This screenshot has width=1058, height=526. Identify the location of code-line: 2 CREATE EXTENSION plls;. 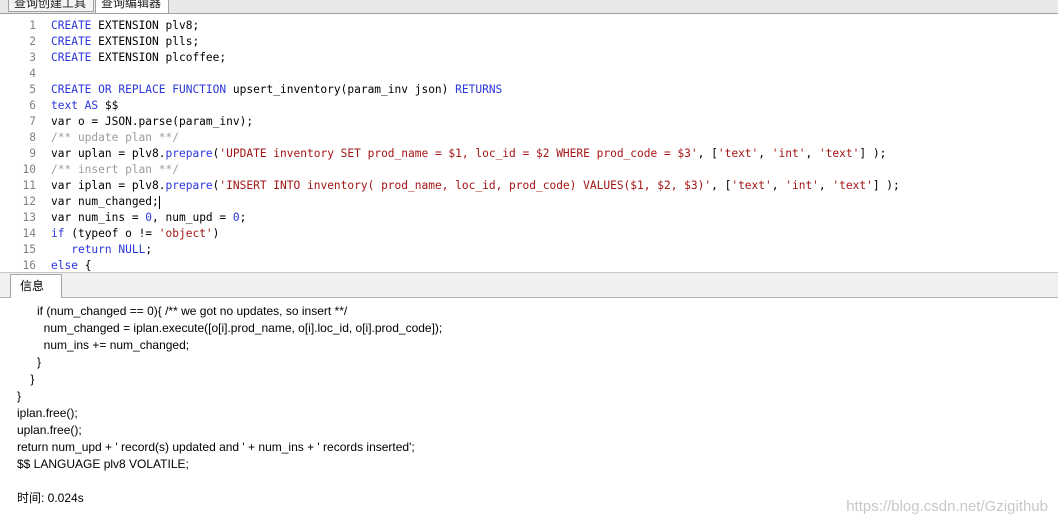
(534, 42).